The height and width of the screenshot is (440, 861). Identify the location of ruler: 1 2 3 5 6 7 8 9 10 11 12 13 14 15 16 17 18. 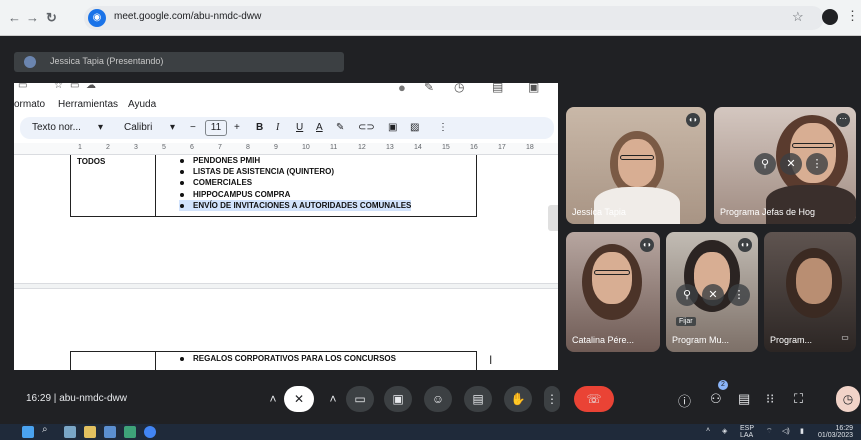
(286, 149).